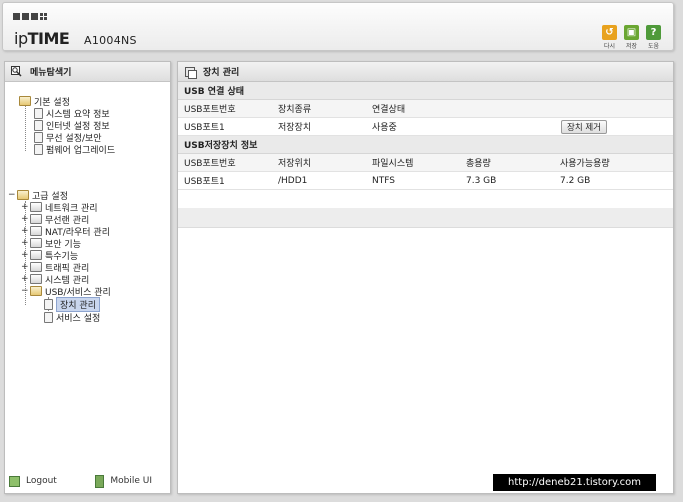  Describe the element at coordinates (38, 195) in the screenshot. I see `tree-advanced-settings: − 고급 설정` at that location.